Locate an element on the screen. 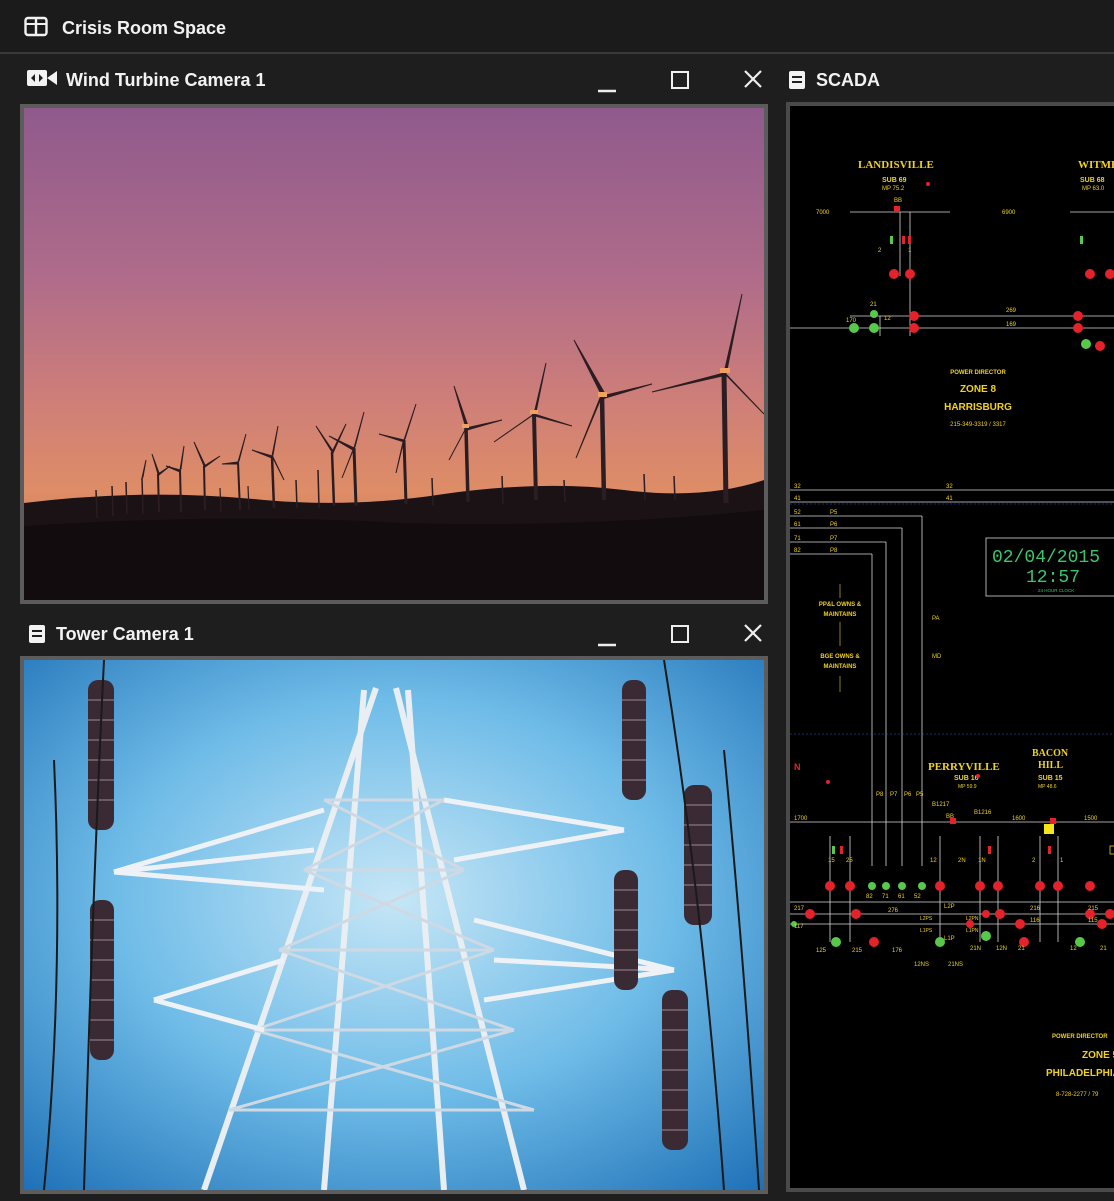 This screenshot has width=1114, height=1201. zone-city: HARRISBURG is located at coordinates (978, 407).